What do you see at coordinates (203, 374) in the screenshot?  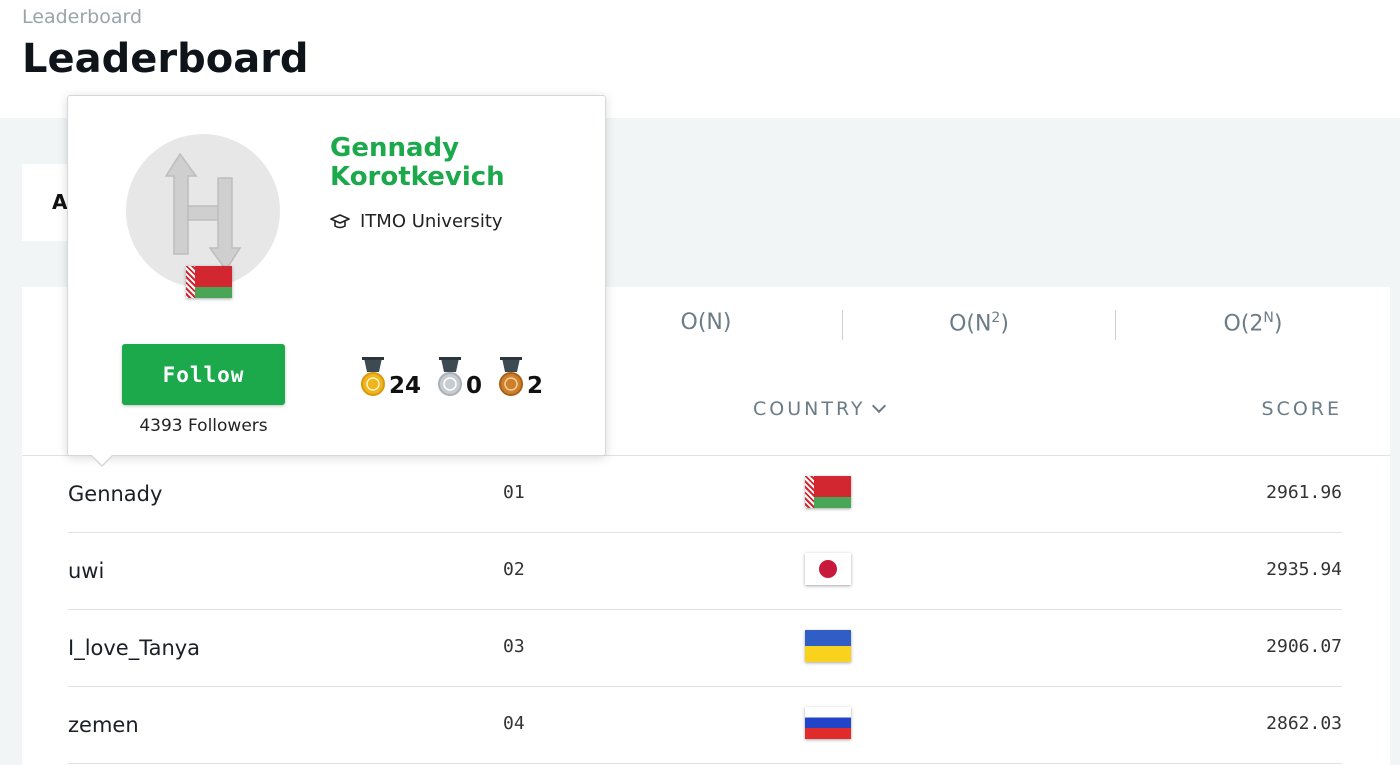 I see `follow-button: Follow` at bounding box center [203, 374].